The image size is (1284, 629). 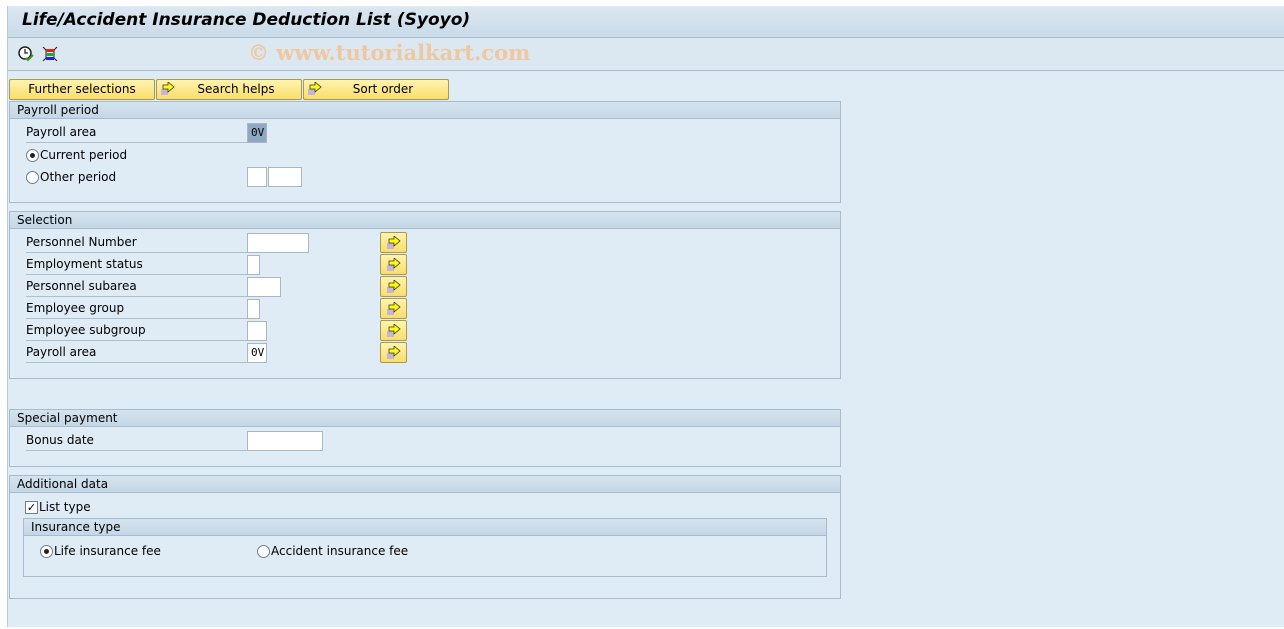 What do you see at coordinates (278, 243) in the screenshot?
I see `personnel-number-input` at bounding box center [278, 243].